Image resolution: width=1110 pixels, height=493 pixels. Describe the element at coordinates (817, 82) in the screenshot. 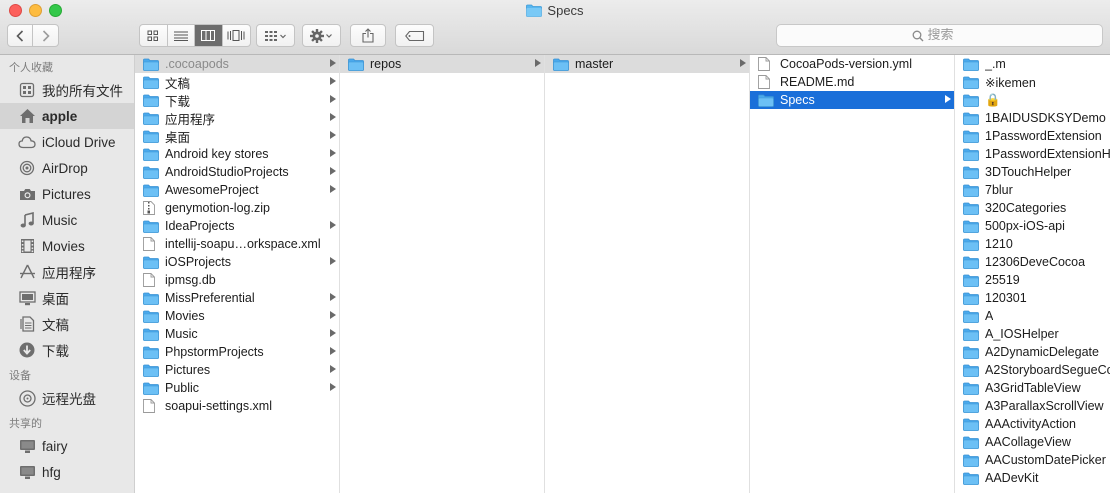

I see `item-name: README.md` at that location.